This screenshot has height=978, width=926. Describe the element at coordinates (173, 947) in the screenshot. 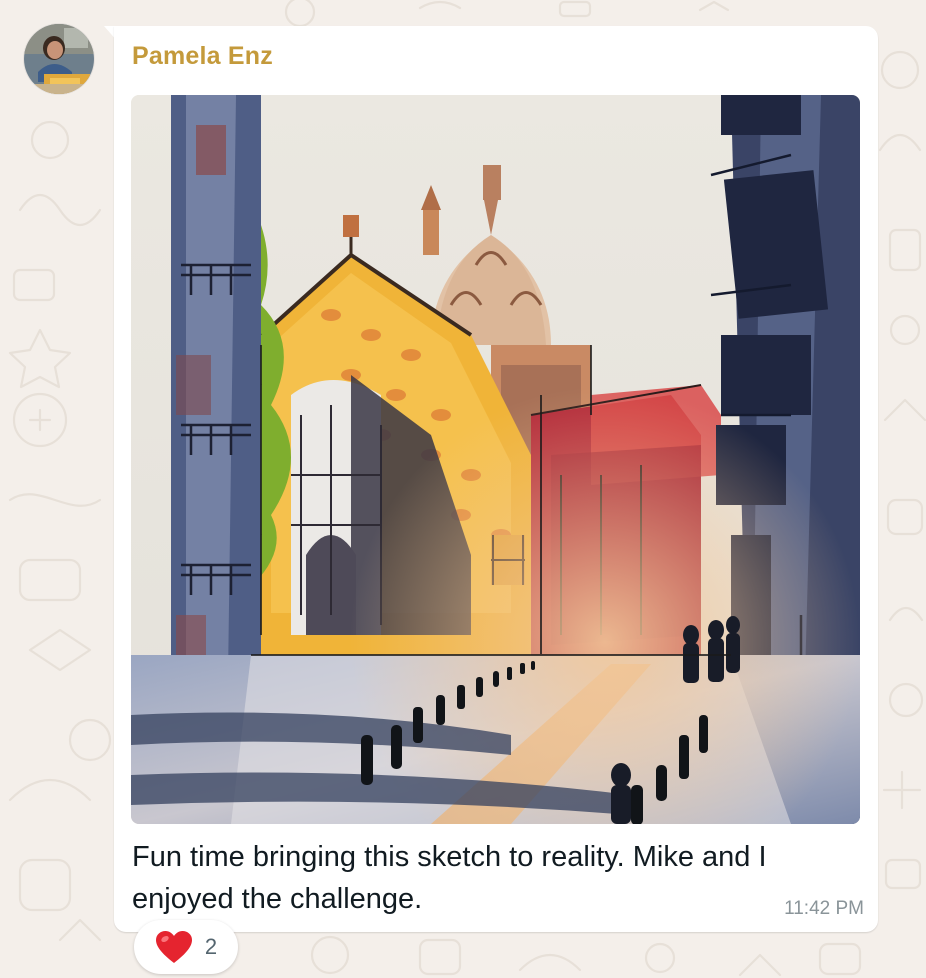

I see `red-heart-icon` at that location.